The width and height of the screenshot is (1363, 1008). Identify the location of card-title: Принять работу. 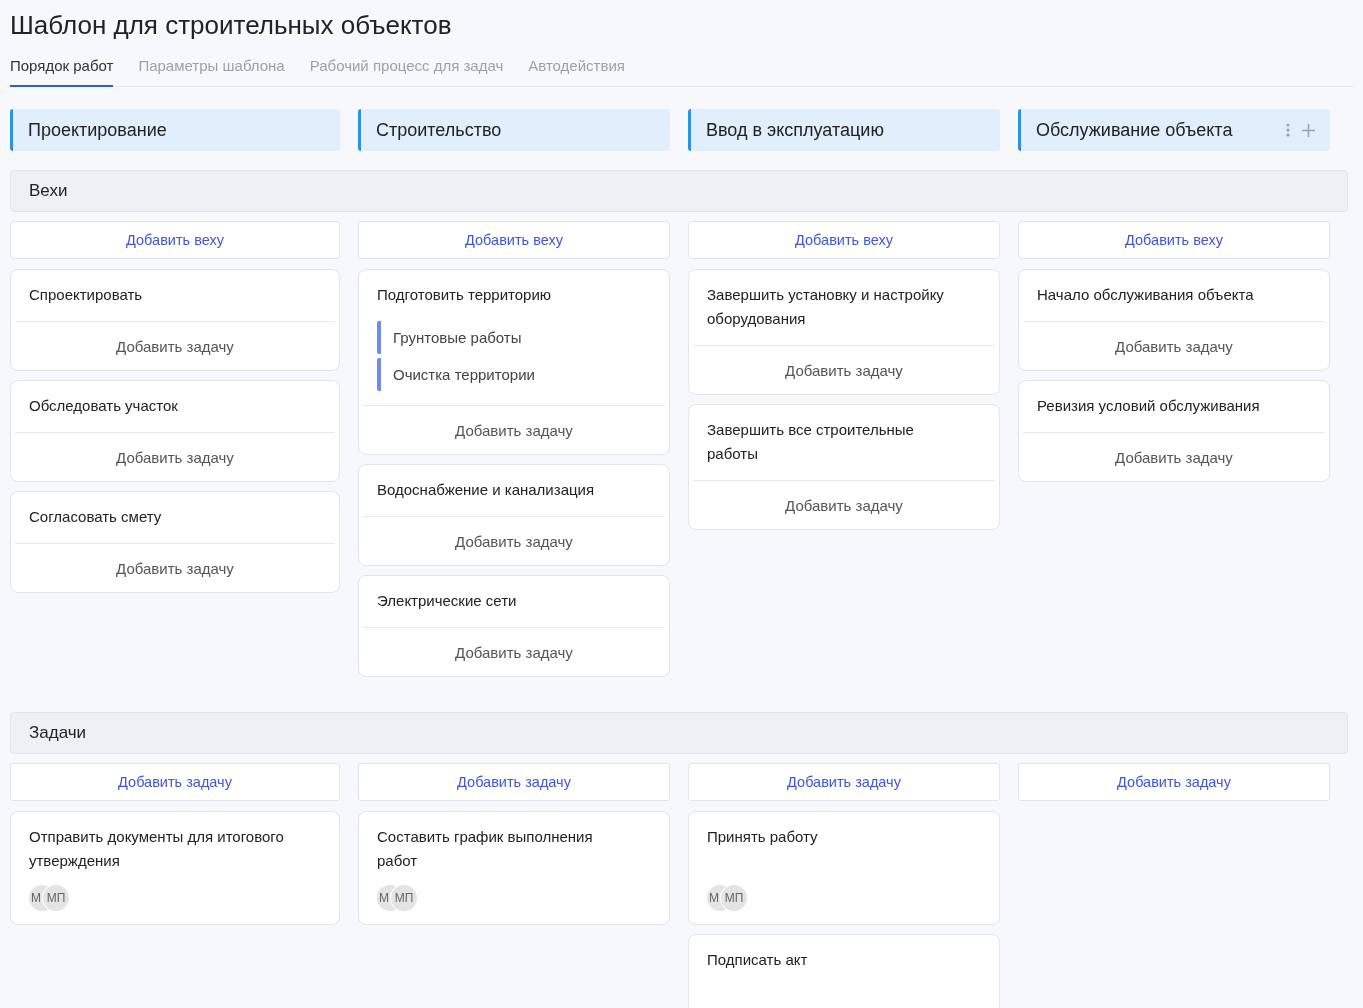
(762, 837).